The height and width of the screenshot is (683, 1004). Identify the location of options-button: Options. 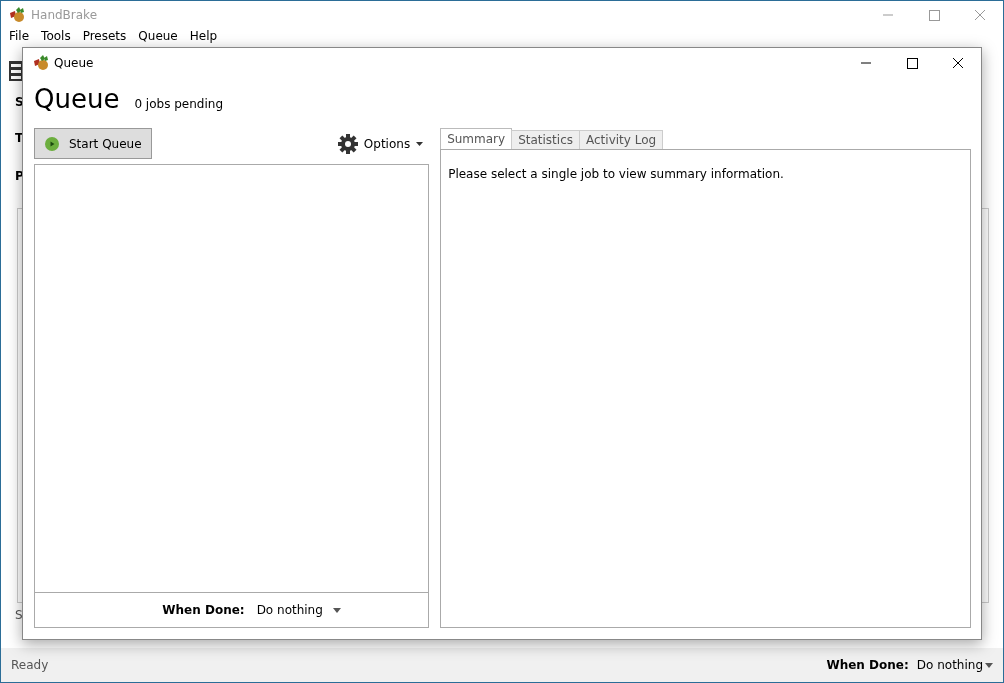
(380, 144).